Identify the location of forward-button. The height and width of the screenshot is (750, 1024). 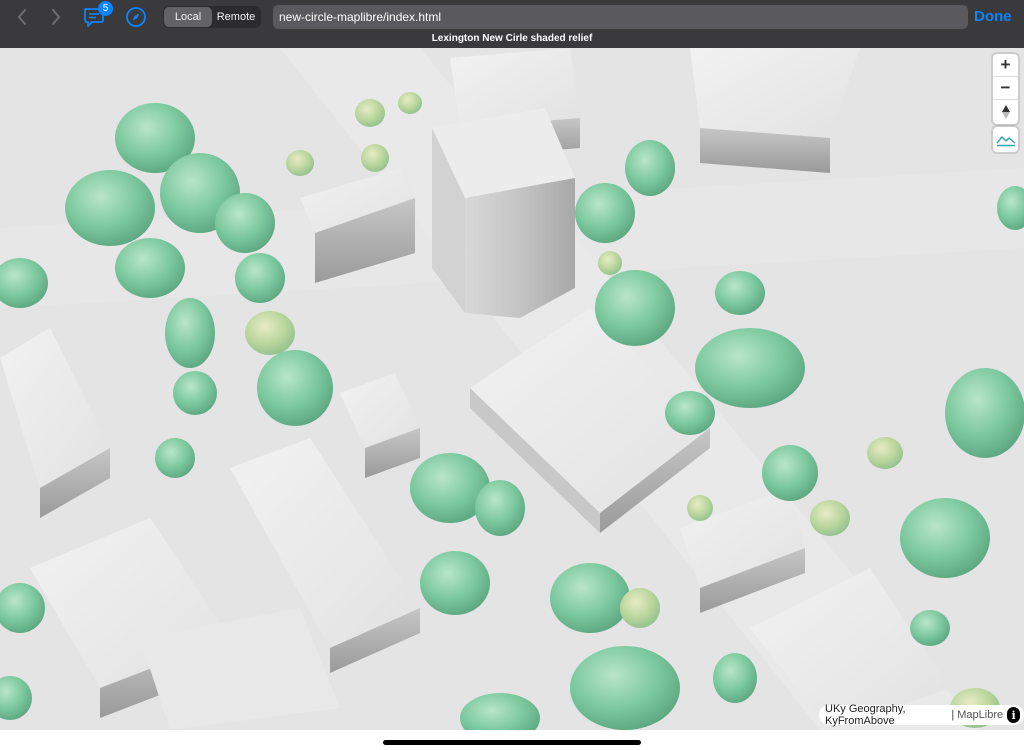
(56, 17).